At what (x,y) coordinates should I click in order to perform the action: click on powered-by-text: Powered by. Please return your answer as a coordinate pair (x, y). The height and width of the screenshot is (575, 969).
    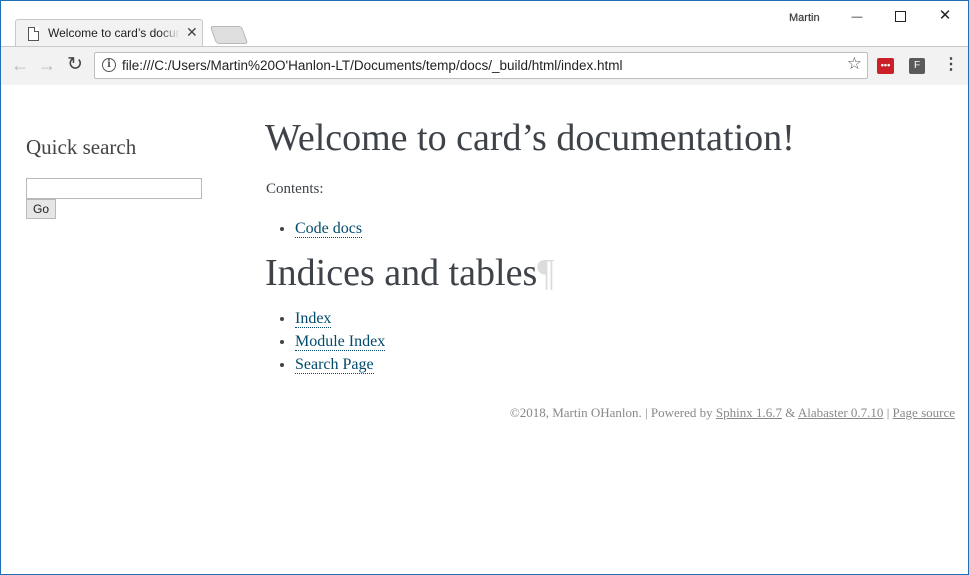
    Looking at the image, I should click on (683, 412).